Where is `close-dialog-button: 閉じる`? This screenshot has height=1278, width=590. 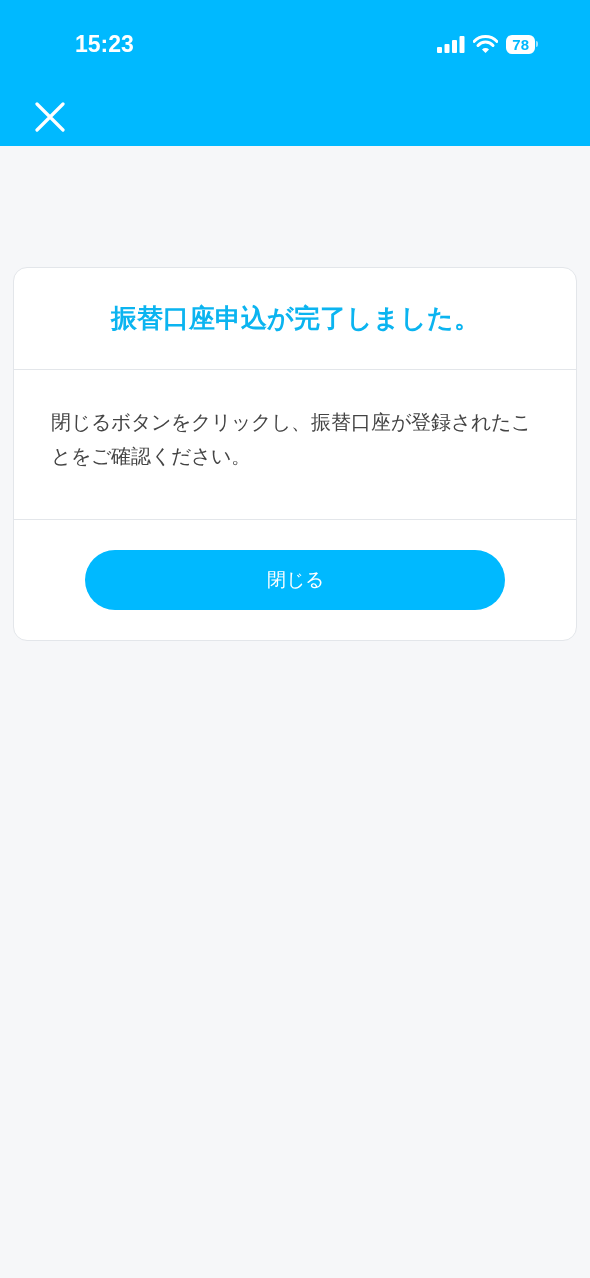 close-dialog-button: 閉じる is located at coordinates (295, 580).